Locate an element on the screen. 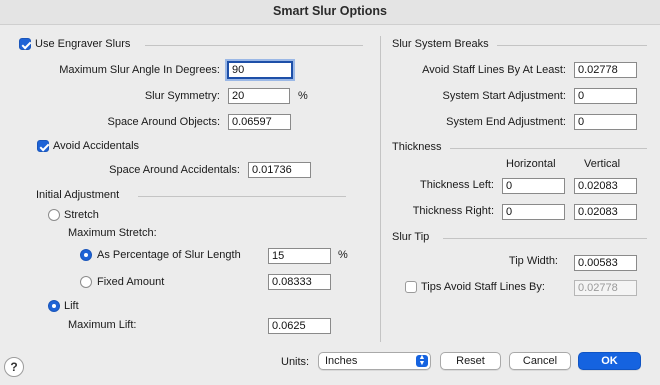 Image resolution: width=660 pixels, height=385 pixels. ok-button: OK is located at coordinates (609, 361).